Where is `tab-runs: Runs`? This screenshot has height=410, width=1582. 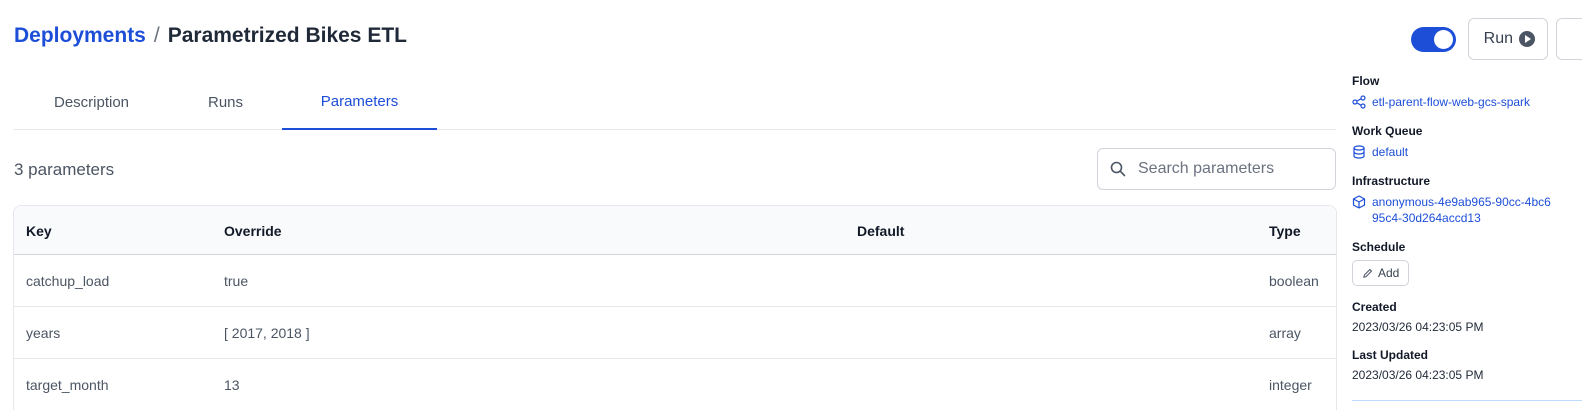
tab-runs: Runs is located at coordinates (225, 102).